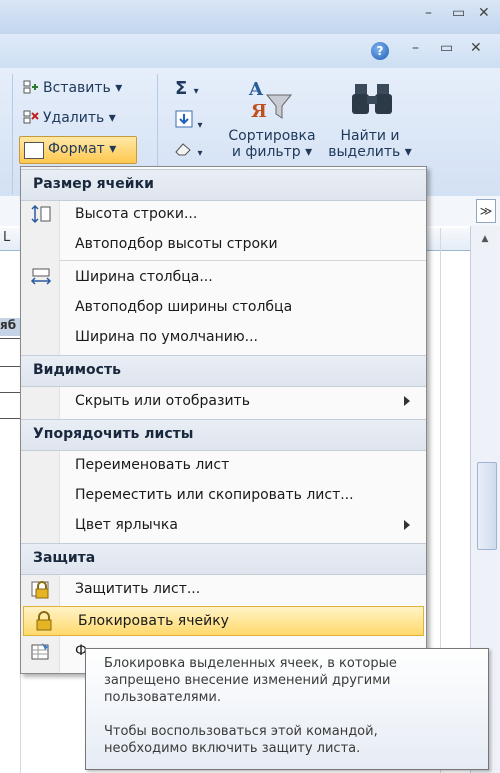  I want to click on autofit-row-label: Автоподбор высоты строки, so click(176, 244).